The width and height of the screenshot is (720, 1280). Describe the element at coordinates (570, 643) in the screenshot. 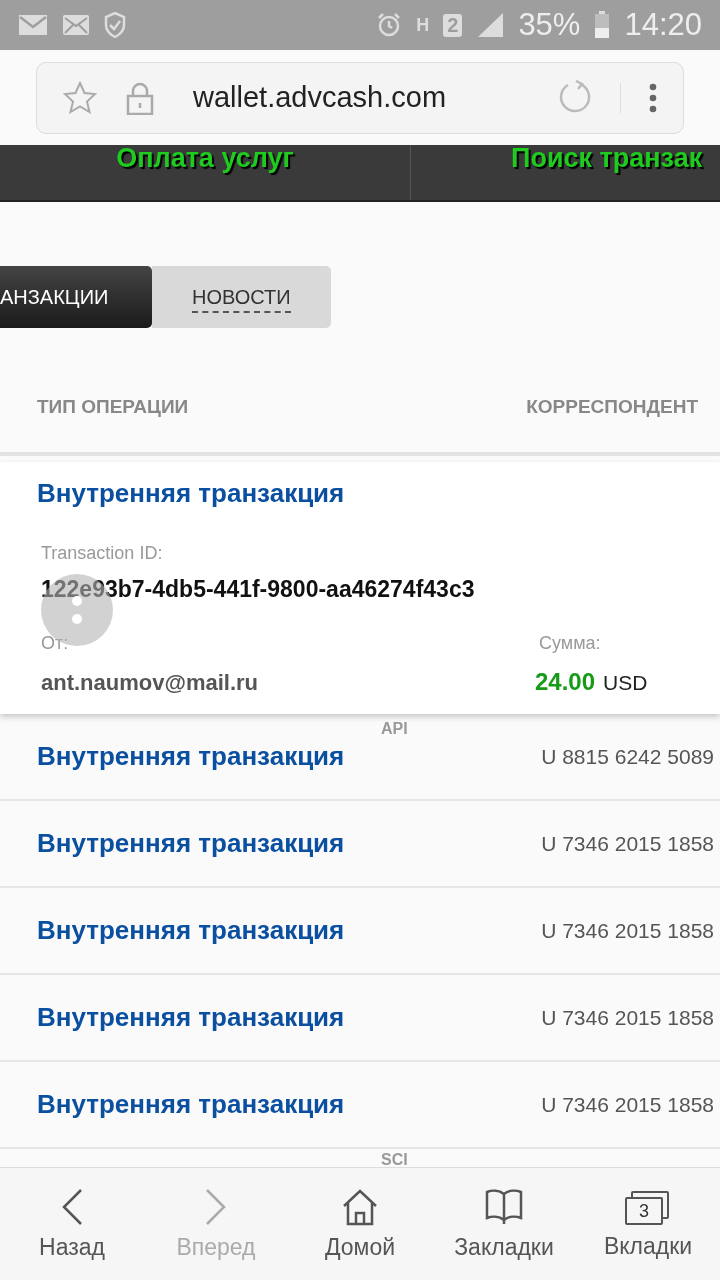

I see `field-label: Сумма:` at that location.